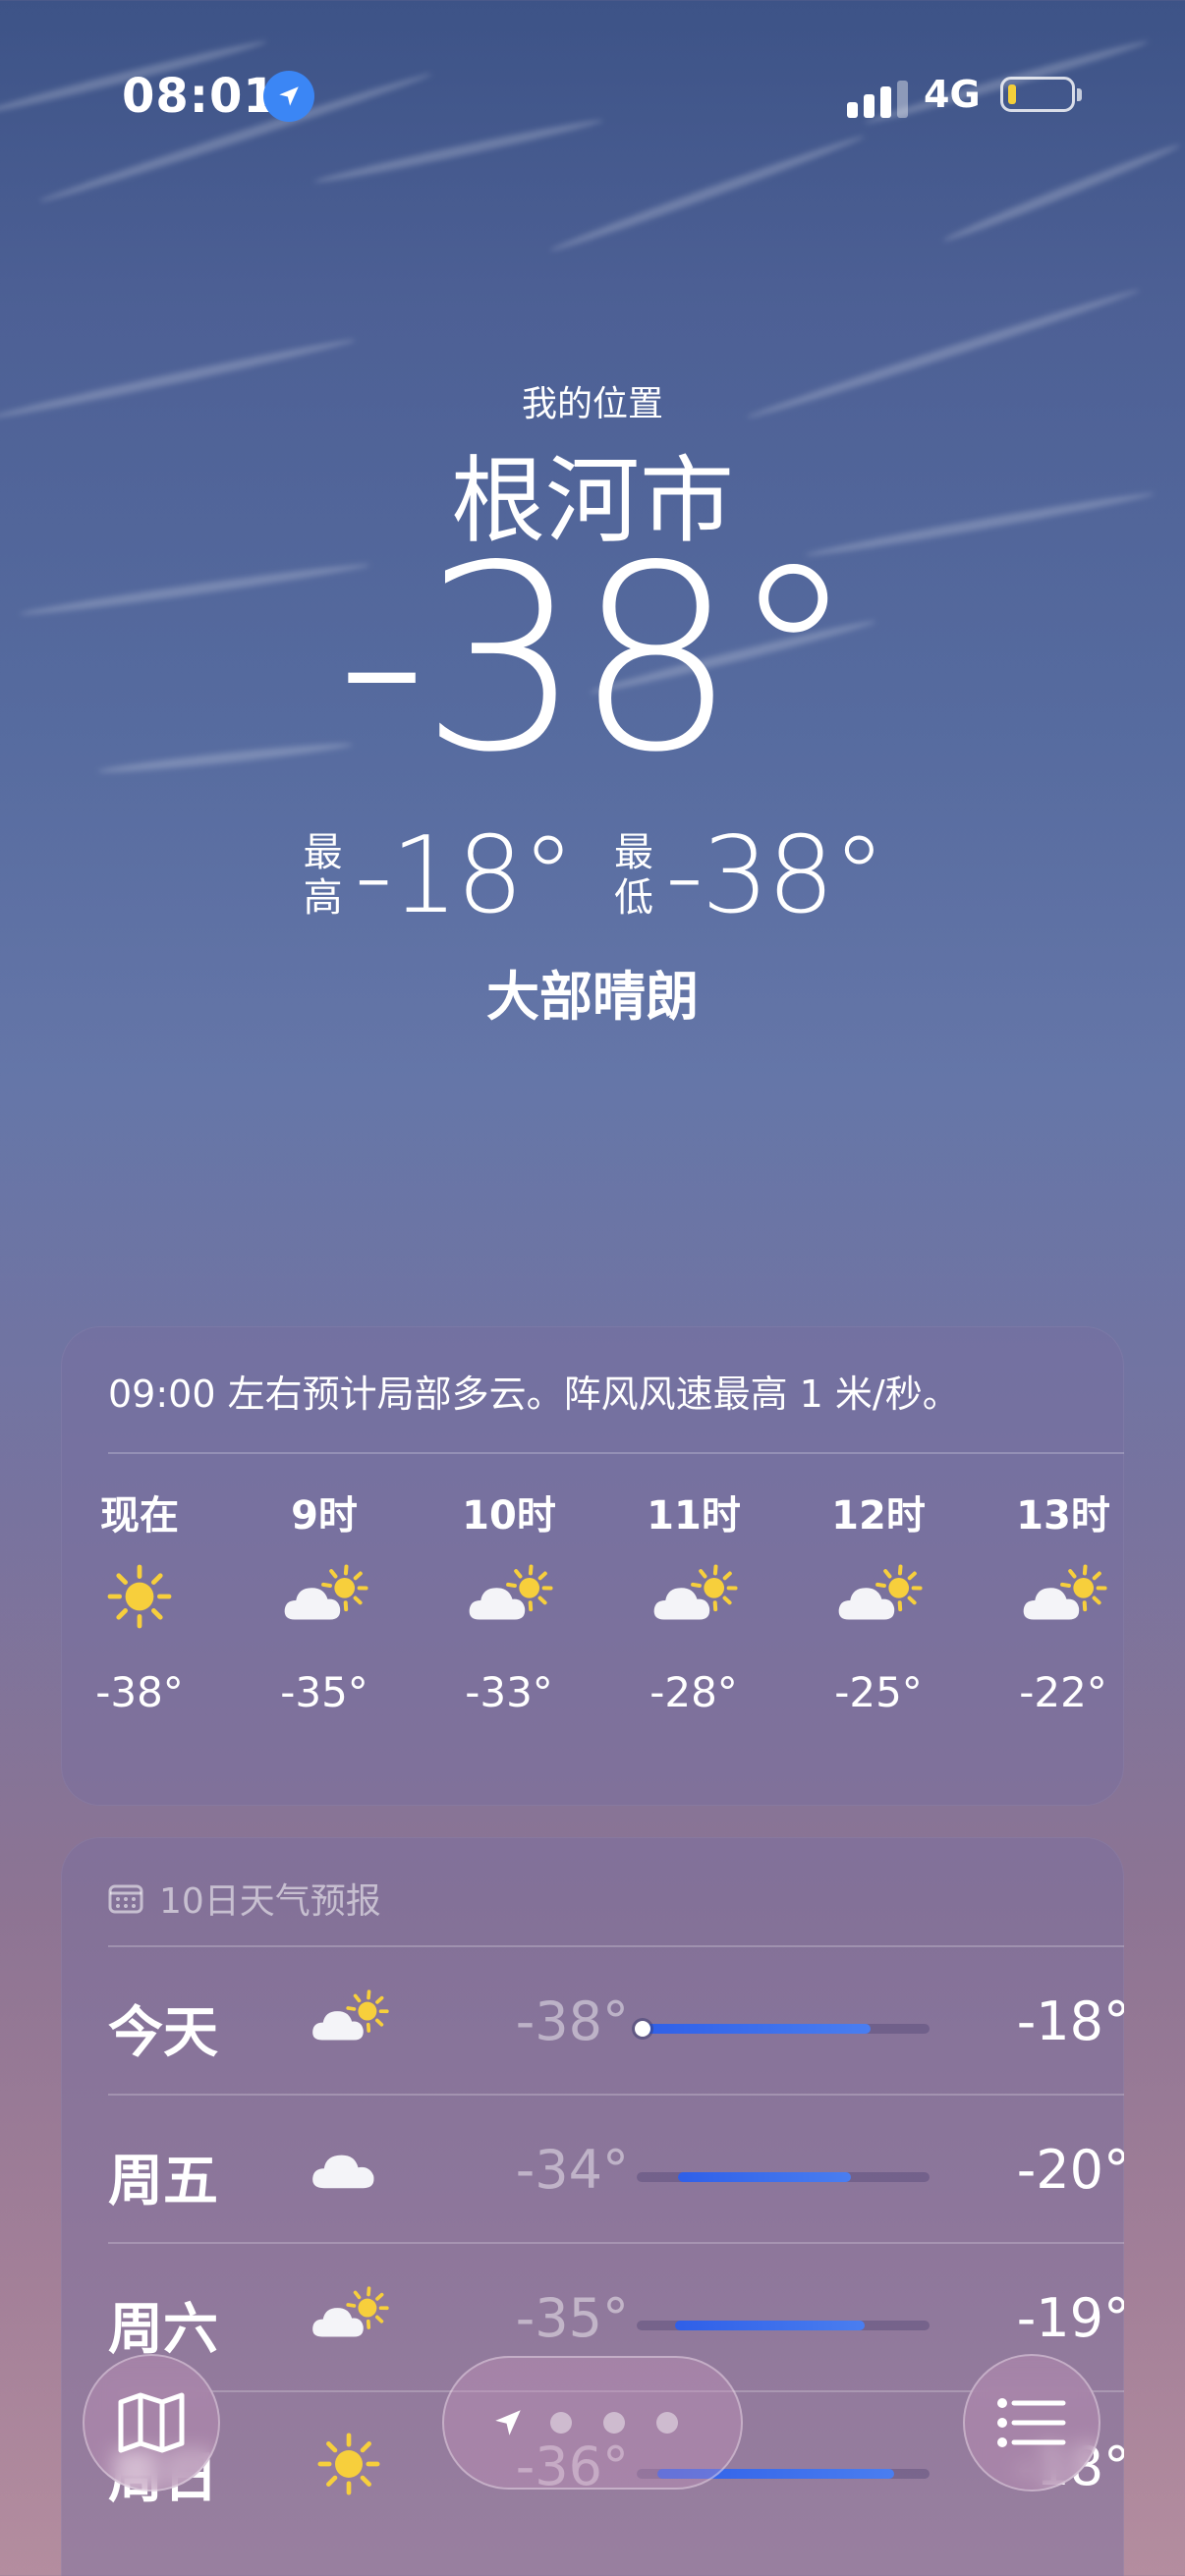 This screenshot has width=1185, height=2576. I want to click on hour-label: 现在, so click(139, 1516).